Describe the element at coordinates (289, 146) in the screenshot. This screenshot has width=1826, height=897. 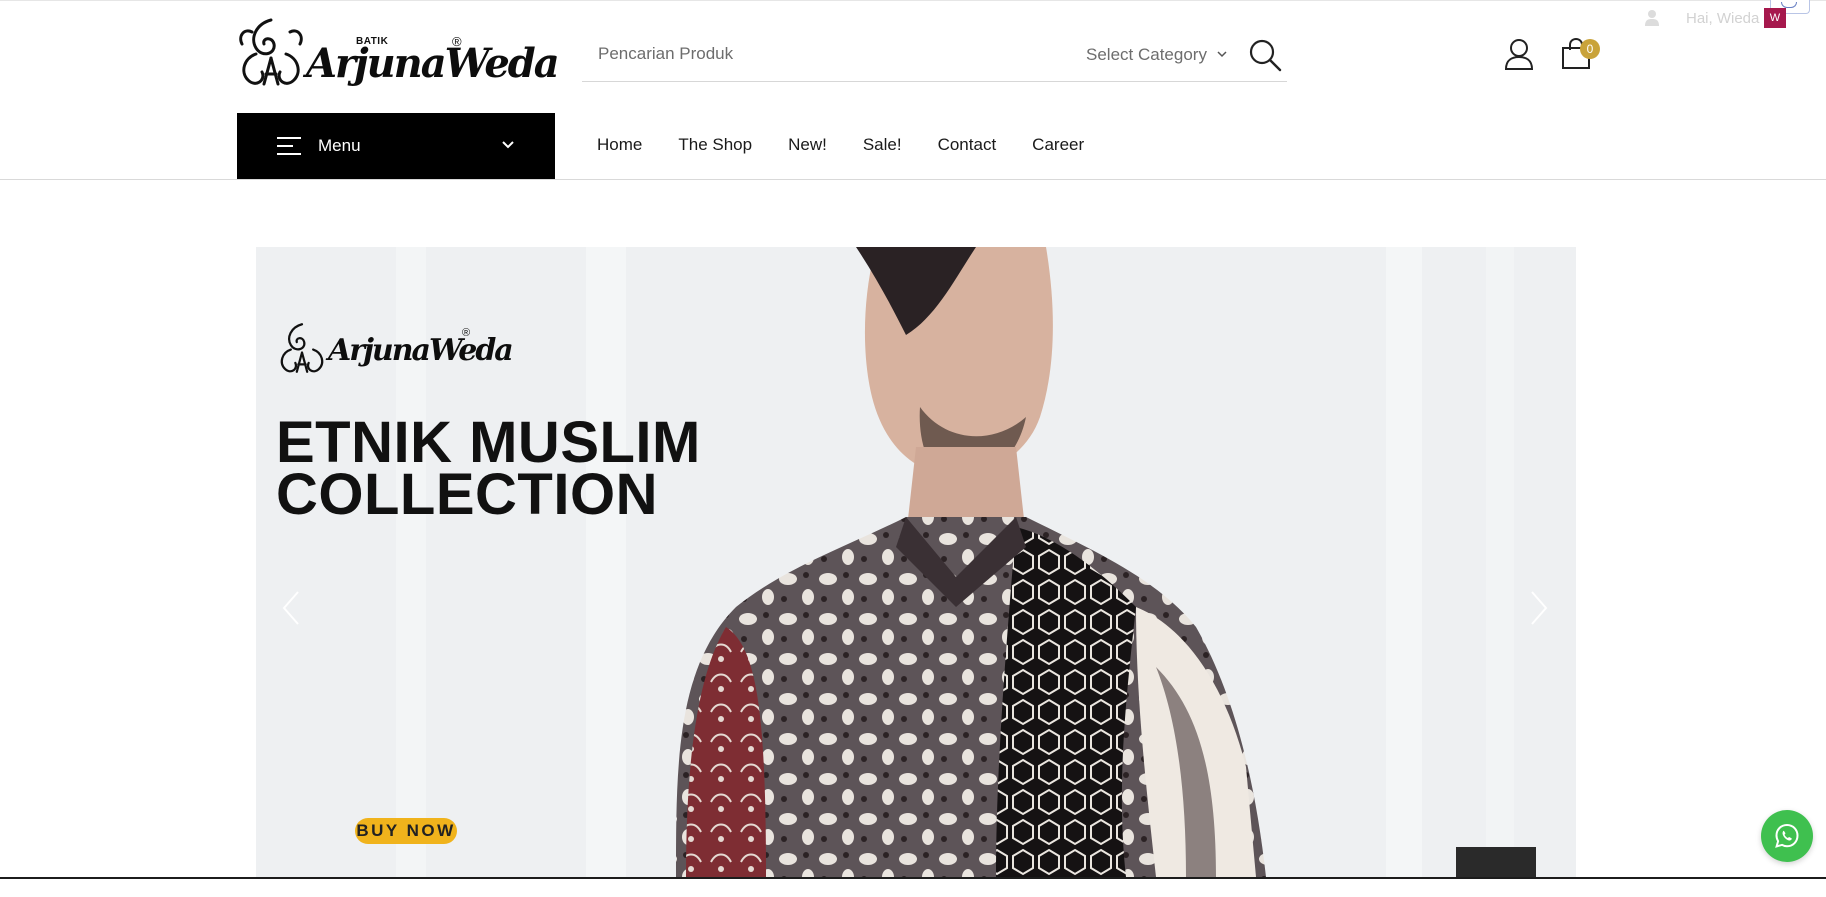
I see `hamburger-icon` at that location.